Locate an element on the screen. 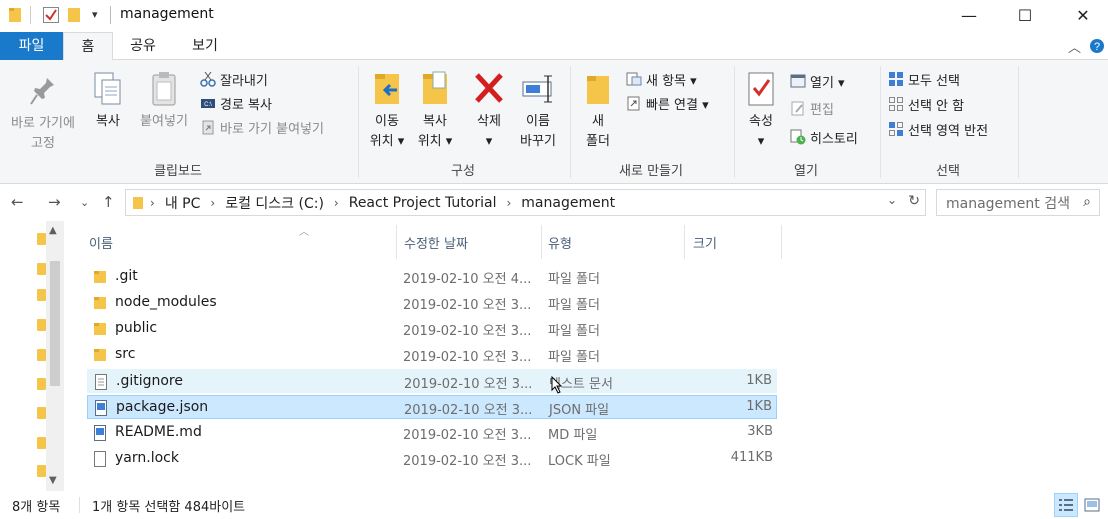  item-count: 8개 항목 is located at coordinates (36, 507).